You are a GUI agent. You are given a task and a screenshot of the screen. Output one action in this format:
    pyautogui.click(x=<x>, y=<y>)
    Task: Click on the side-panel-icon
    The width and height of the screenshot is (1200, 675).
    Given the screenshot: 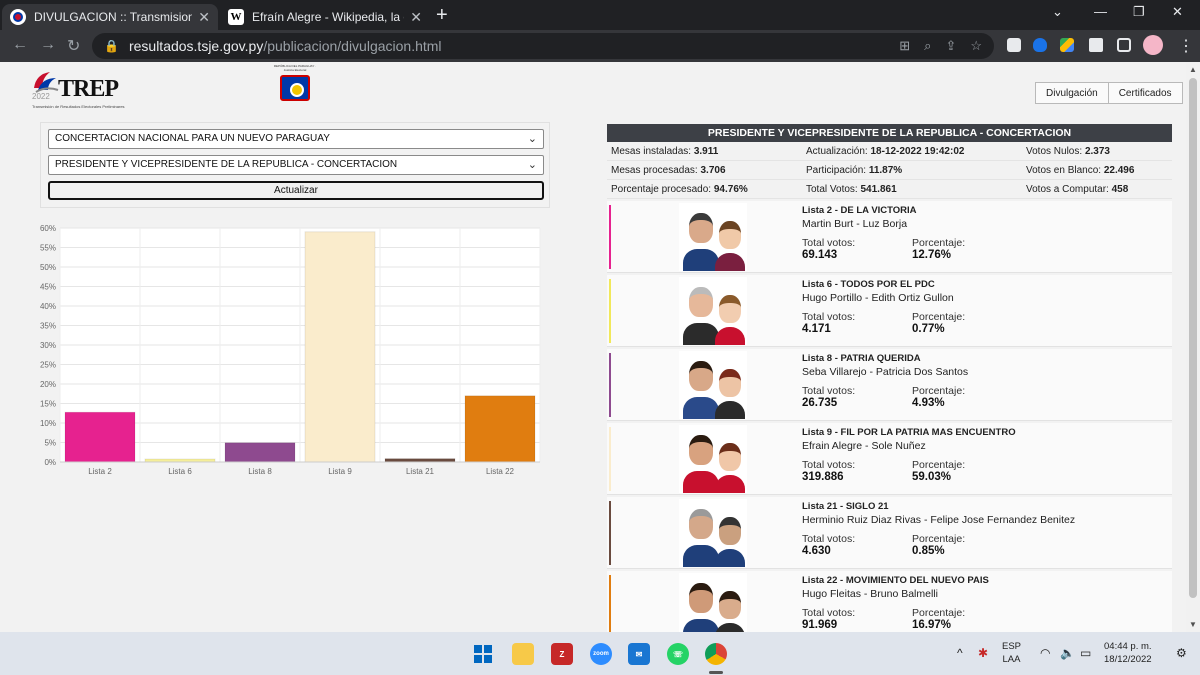 What is the action you would take?
    pyautogui.click(x=1124, y=45)
    